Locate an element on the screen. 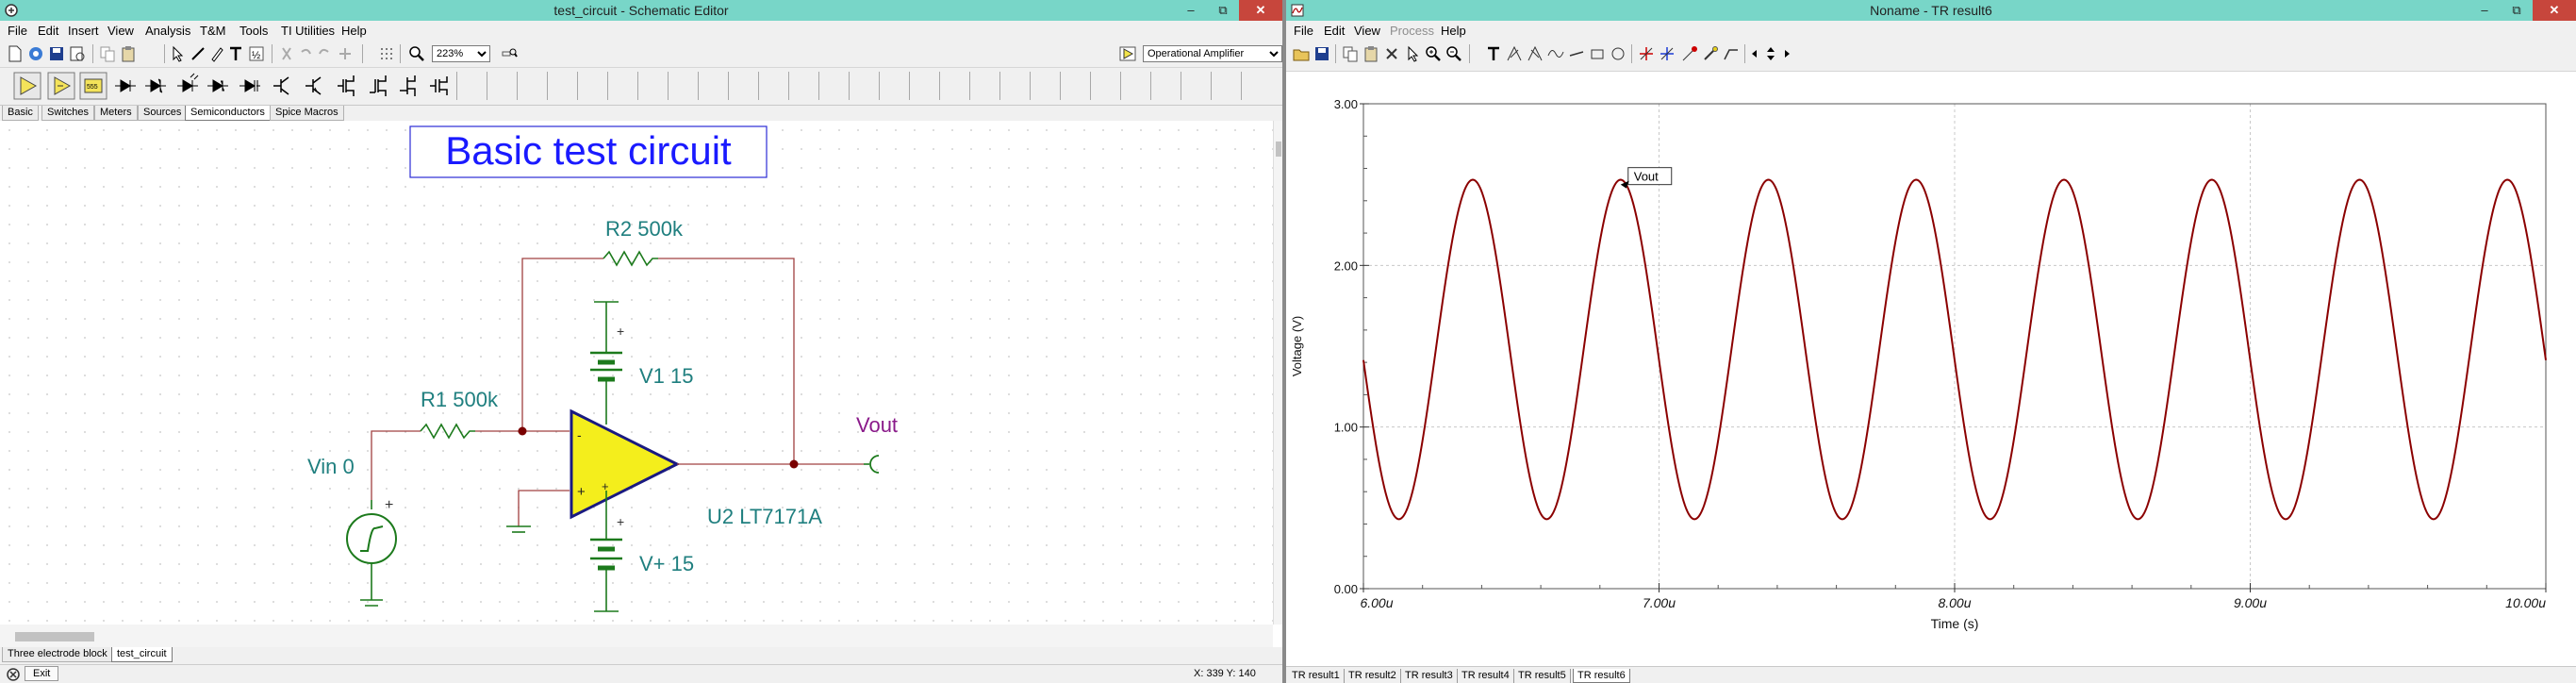  led-component-icon is located at coordinates (187, 86).